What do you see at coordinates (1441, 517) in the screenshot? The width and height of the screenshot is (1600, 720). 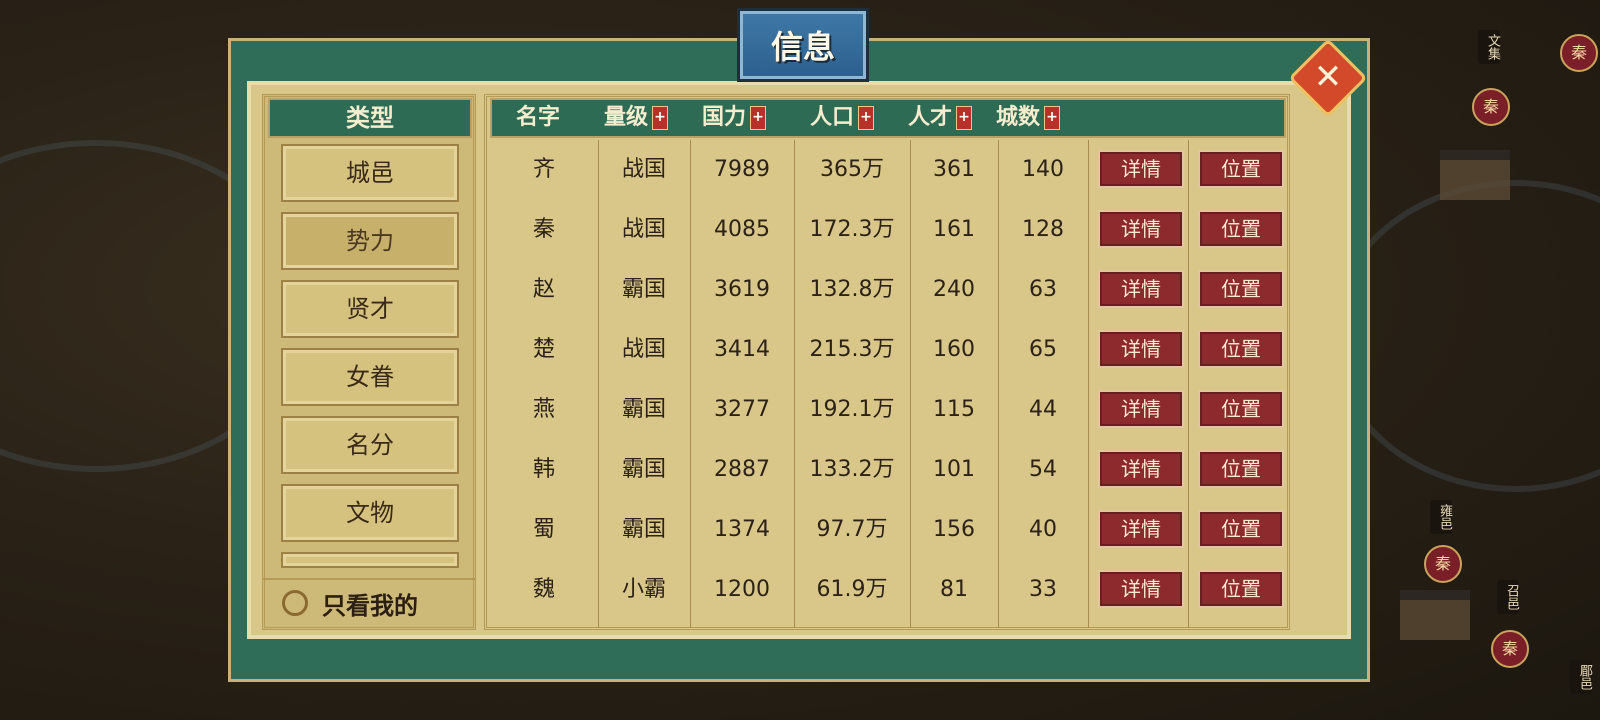 I see `map-city-tag: 雍邑` at bounding box center [1441, 517].